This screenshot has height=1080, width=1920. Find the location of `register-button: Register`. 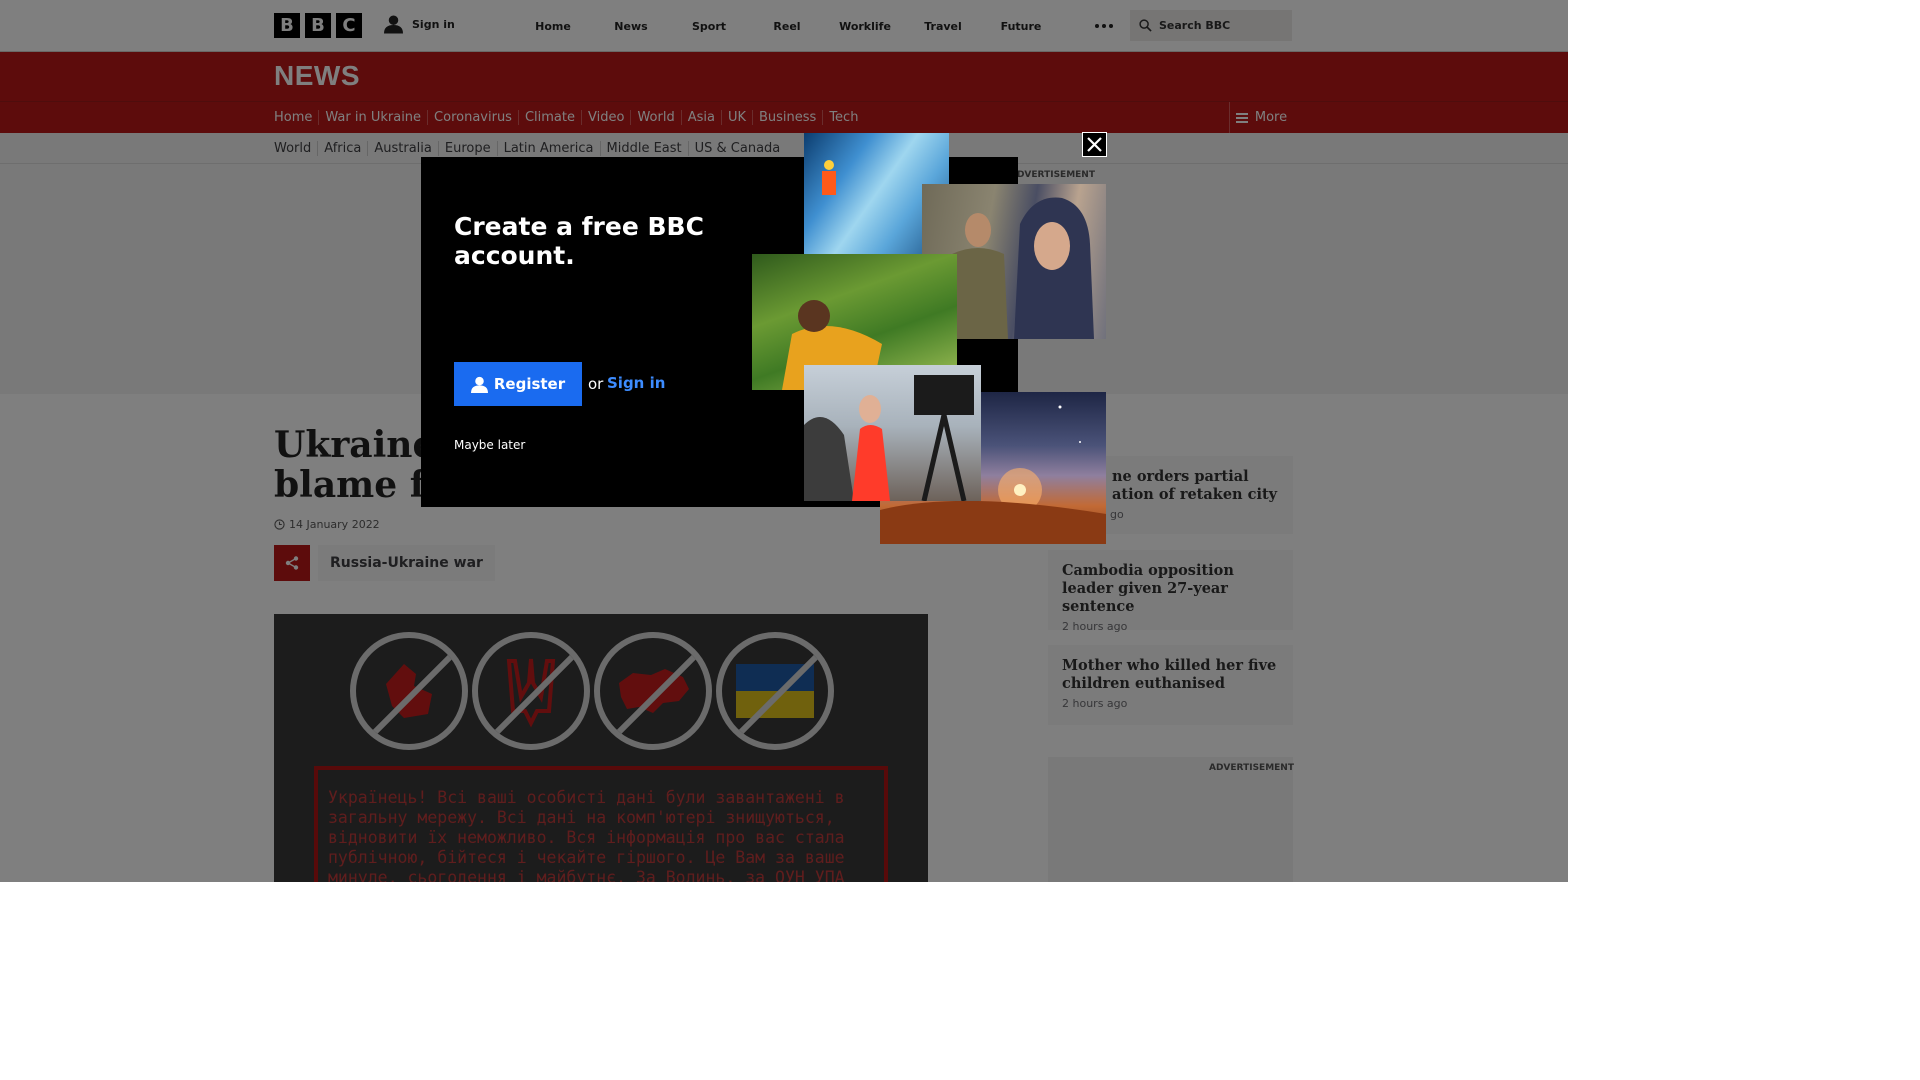

register-button: Register is located at coordinates (518, 384).